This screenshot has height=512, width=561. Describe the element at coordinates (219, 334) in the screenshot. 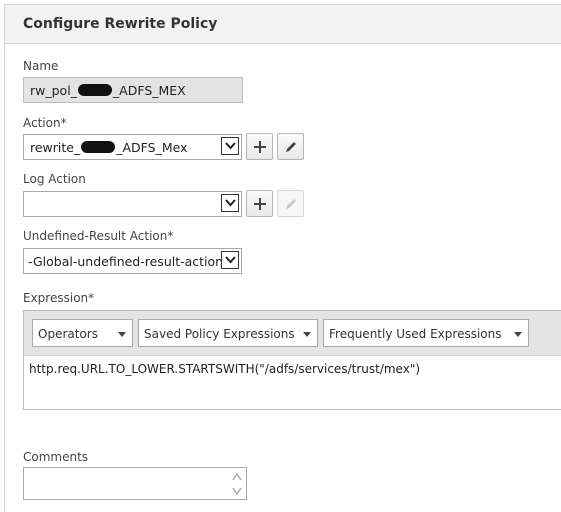

I see `saved-policy-expressions-label: Saved Policy Expressions` at that location.